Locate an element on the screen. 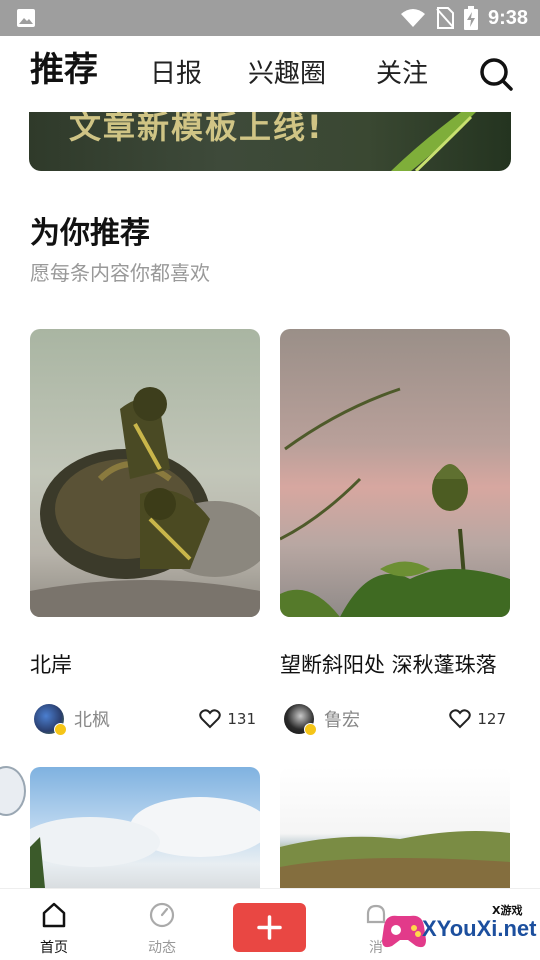 This screenshot has width=540, height=960. post-meta: 鲁宏 127 is located at coordinates (397, 719).